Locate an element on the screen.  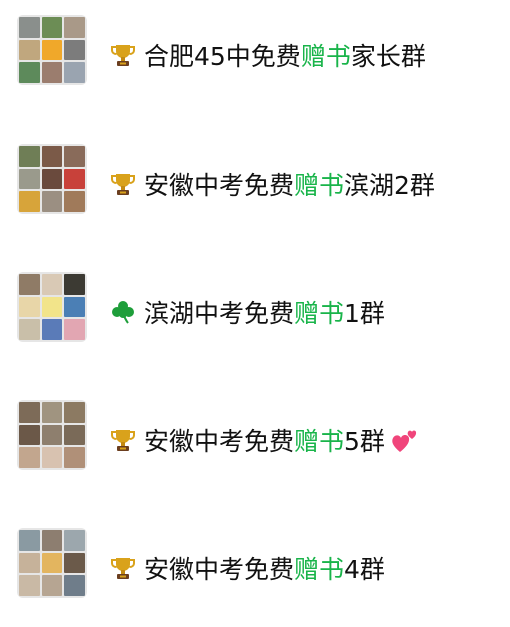
two-hearts-icon is located at coordinates (405, 440).